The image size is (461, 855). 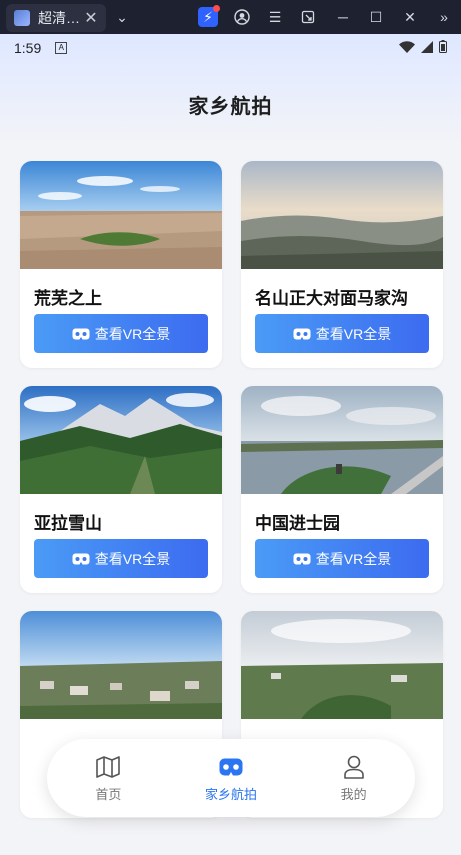 I want to click on page-header: 家乡航拍, so click(x=230, y=104).